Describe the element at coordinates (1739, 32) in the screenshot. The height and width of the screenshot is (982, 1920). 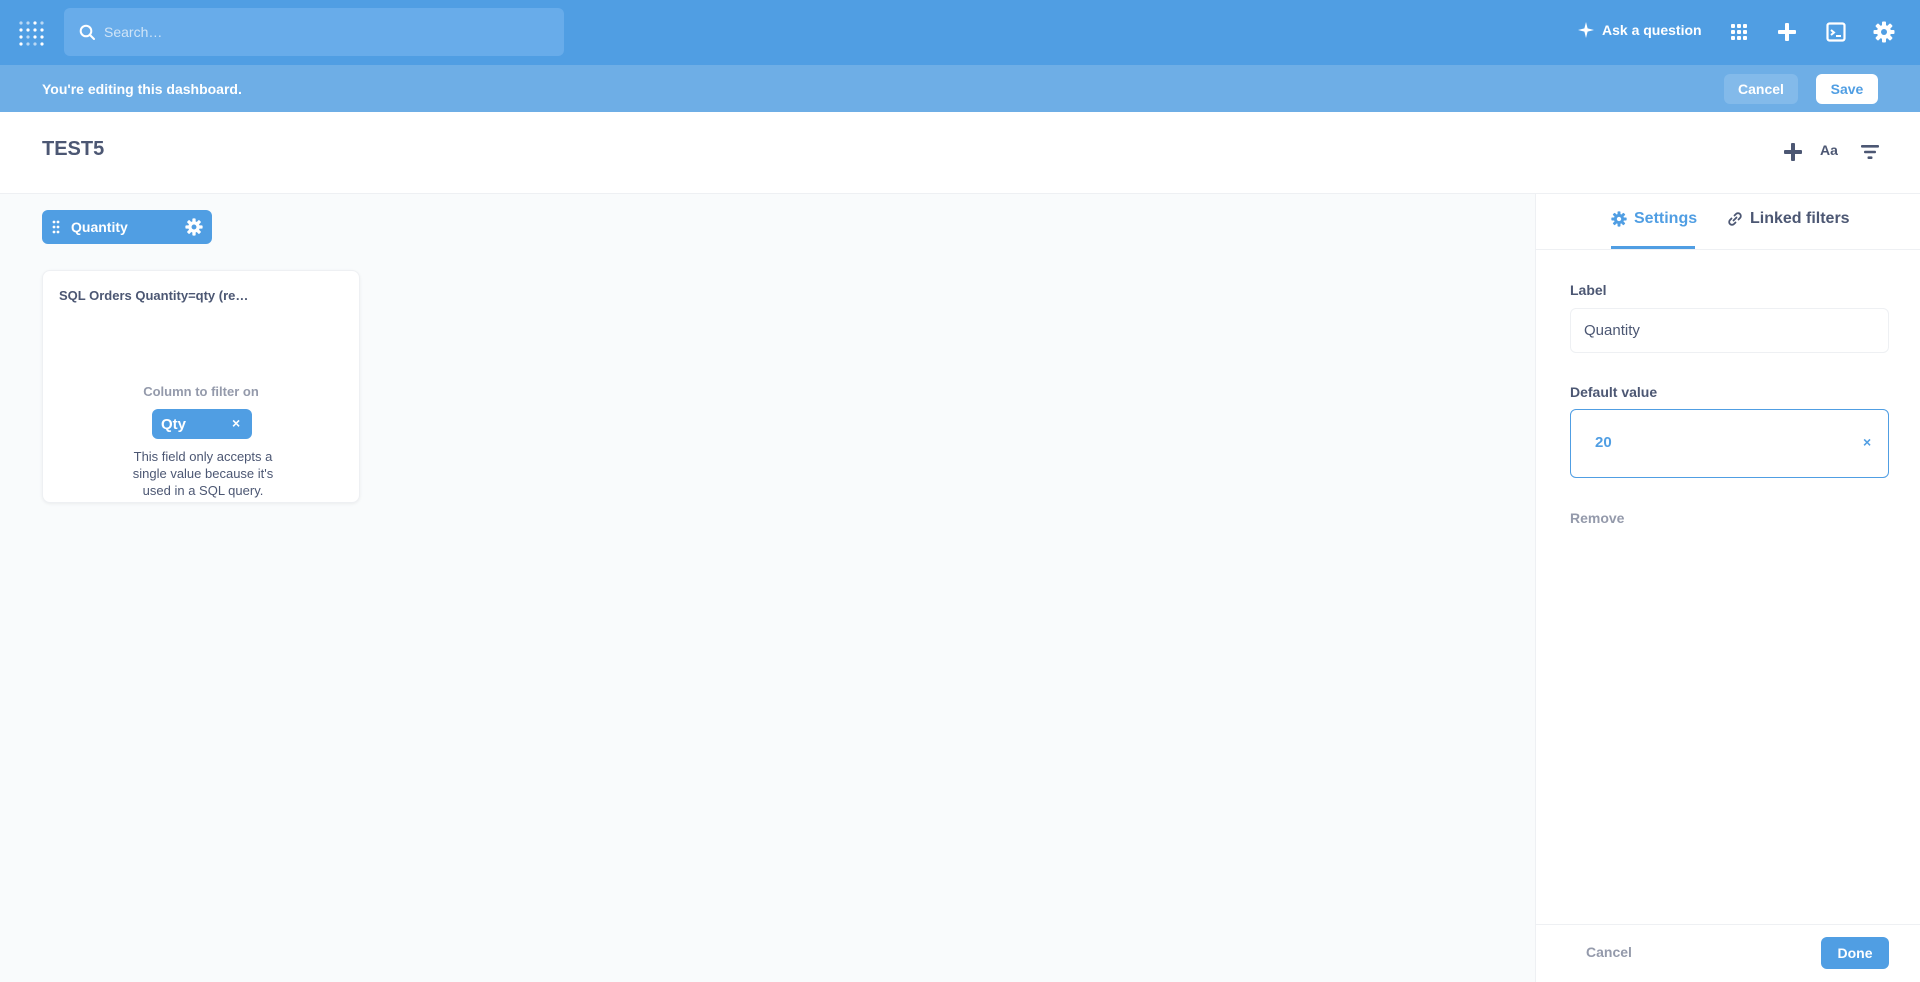
I see `grid-icon` at that location.